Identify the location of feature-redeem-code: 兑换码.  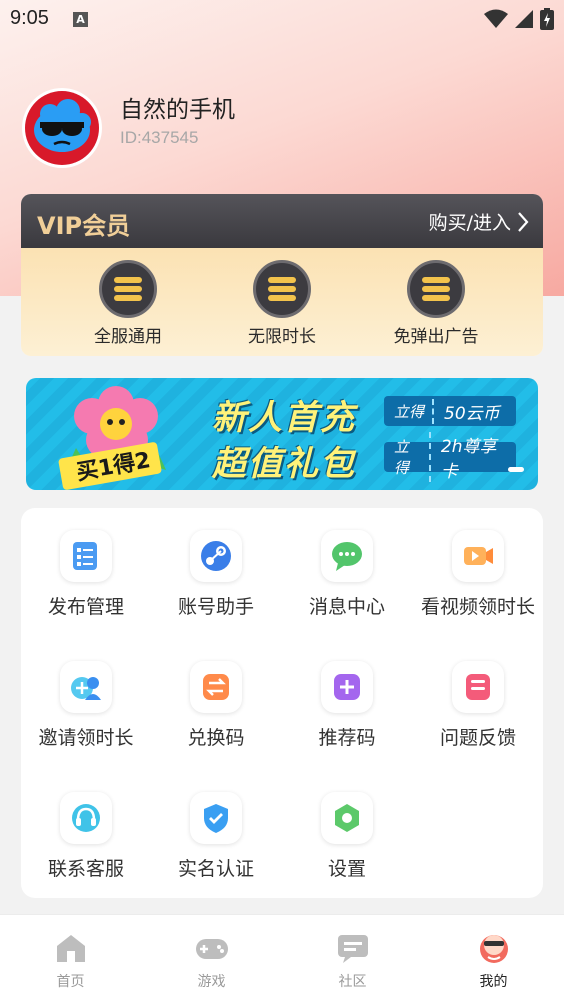
(216, 711).